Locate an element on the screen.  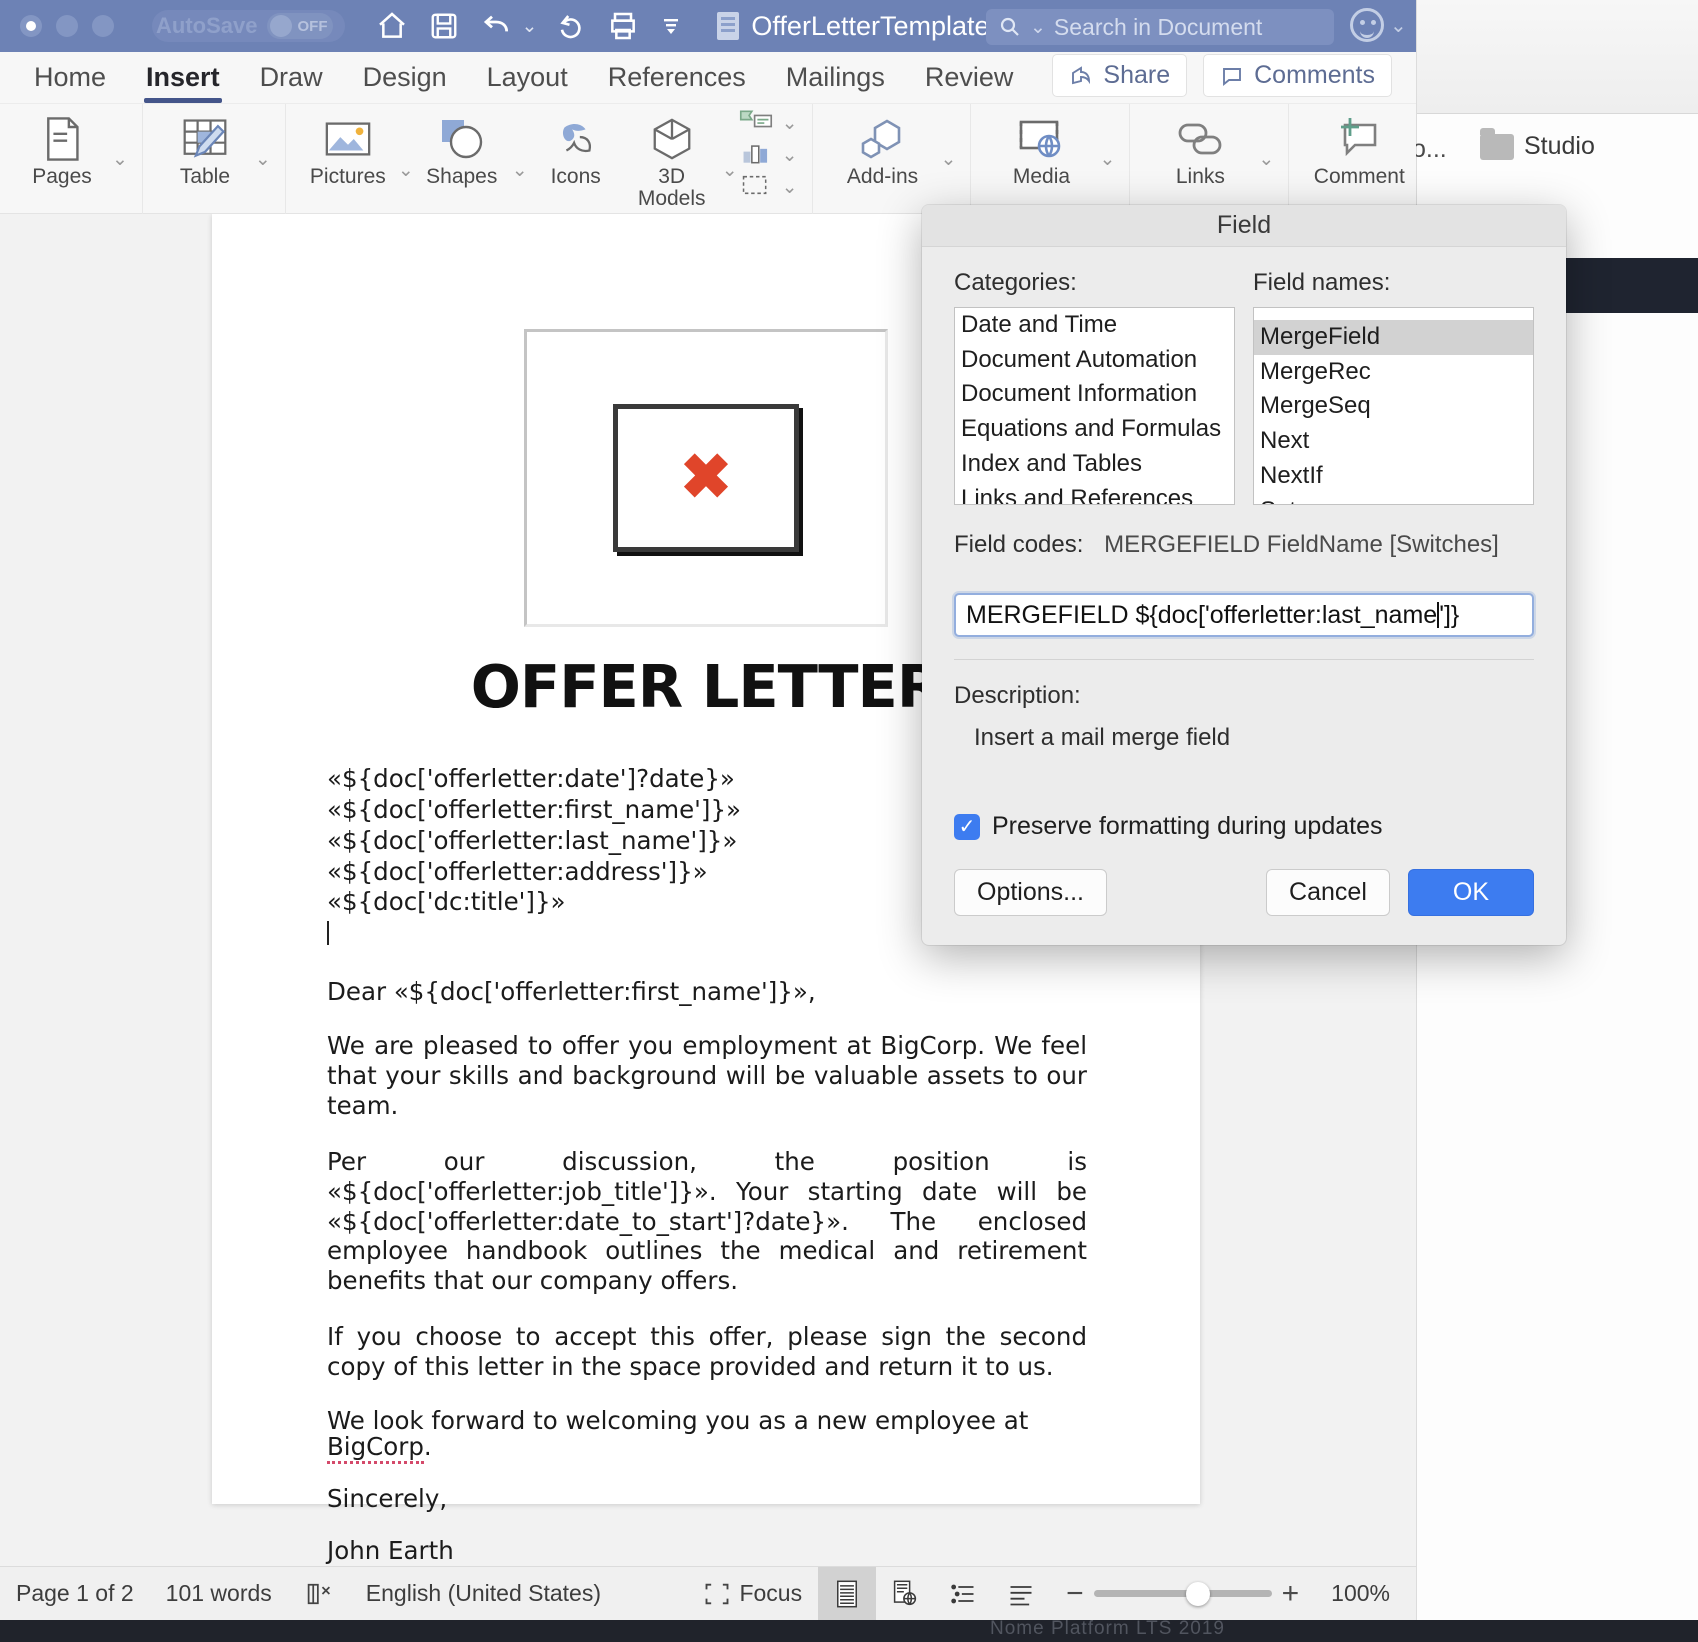
tab-draw: Draw is located at coordinates (291, 82).